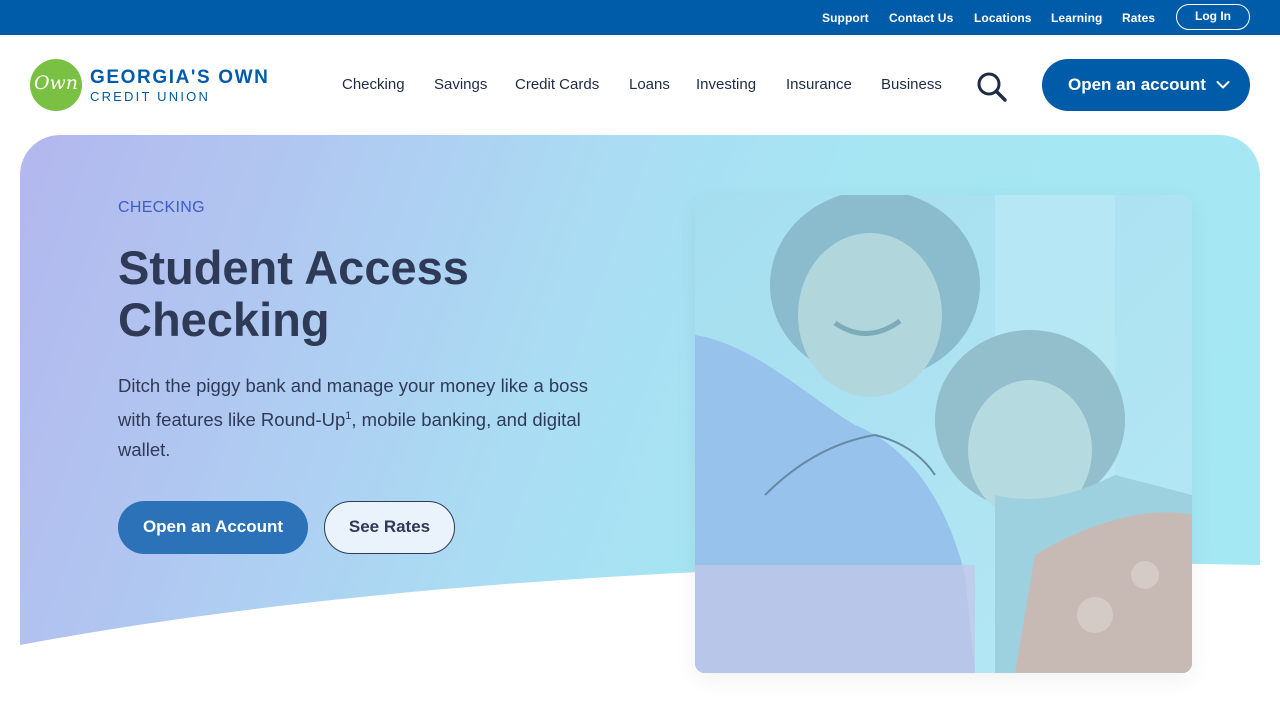  I want to click on chevron-down-icon, so click(1223, 85).